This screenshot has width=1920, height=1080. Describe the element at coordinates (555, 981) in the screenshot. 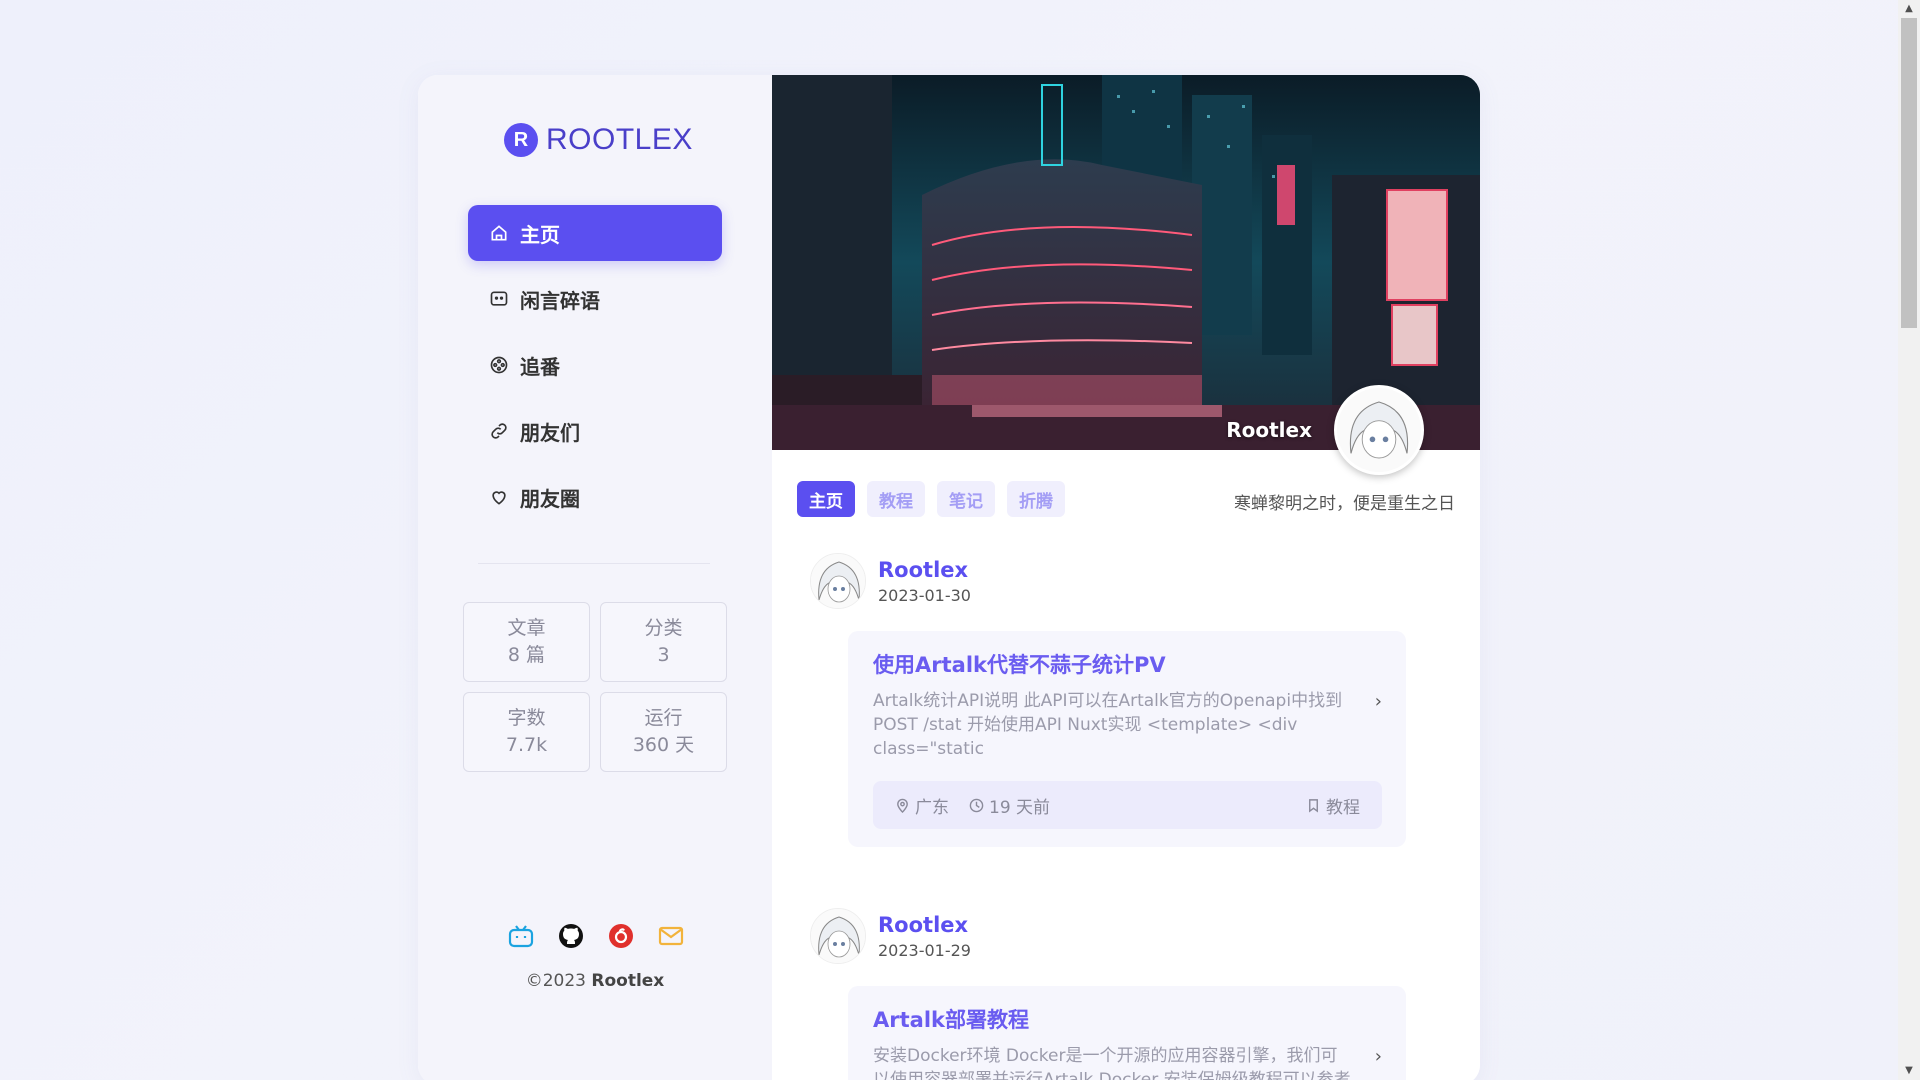

I see `copyright-year: ©2023` at that location.